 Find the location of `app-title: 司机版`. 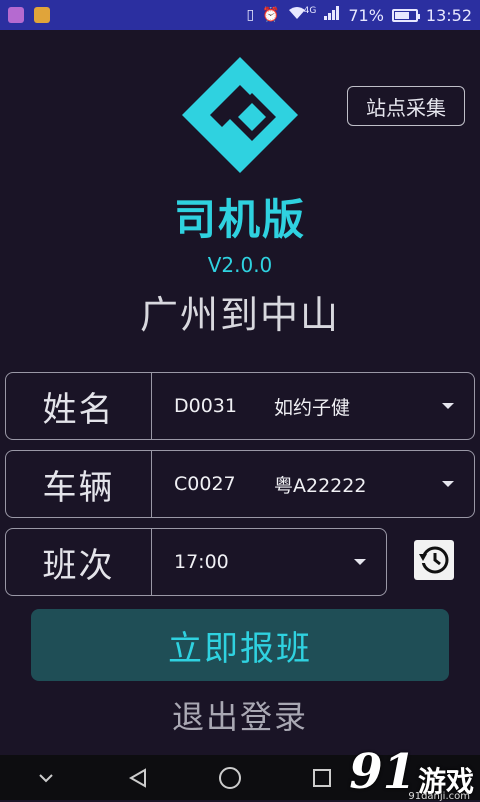

app-title: 司机版 is located at coordinates (239, 219).